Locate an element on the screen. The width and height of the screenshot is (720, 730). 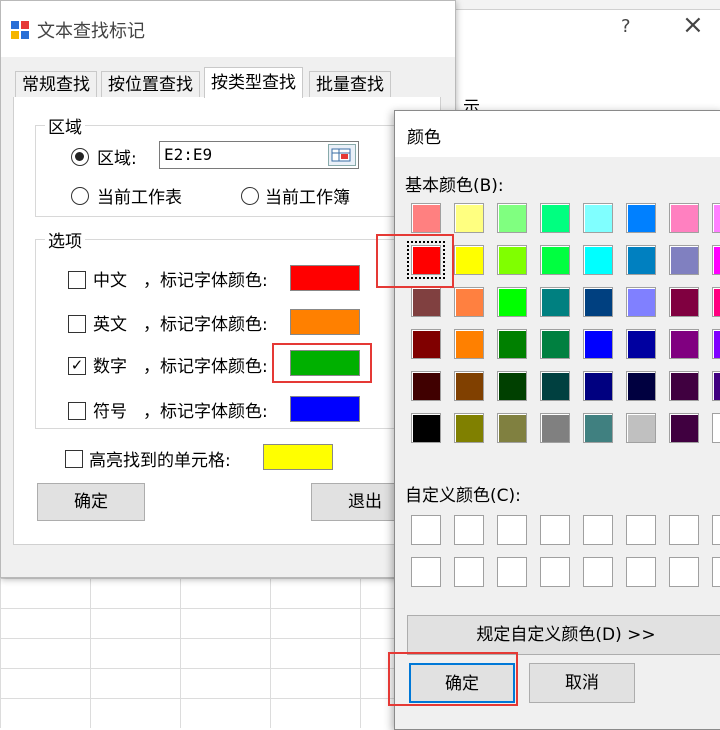
tab-position-find: 按位置查找 is located at coordinates (150, 84).